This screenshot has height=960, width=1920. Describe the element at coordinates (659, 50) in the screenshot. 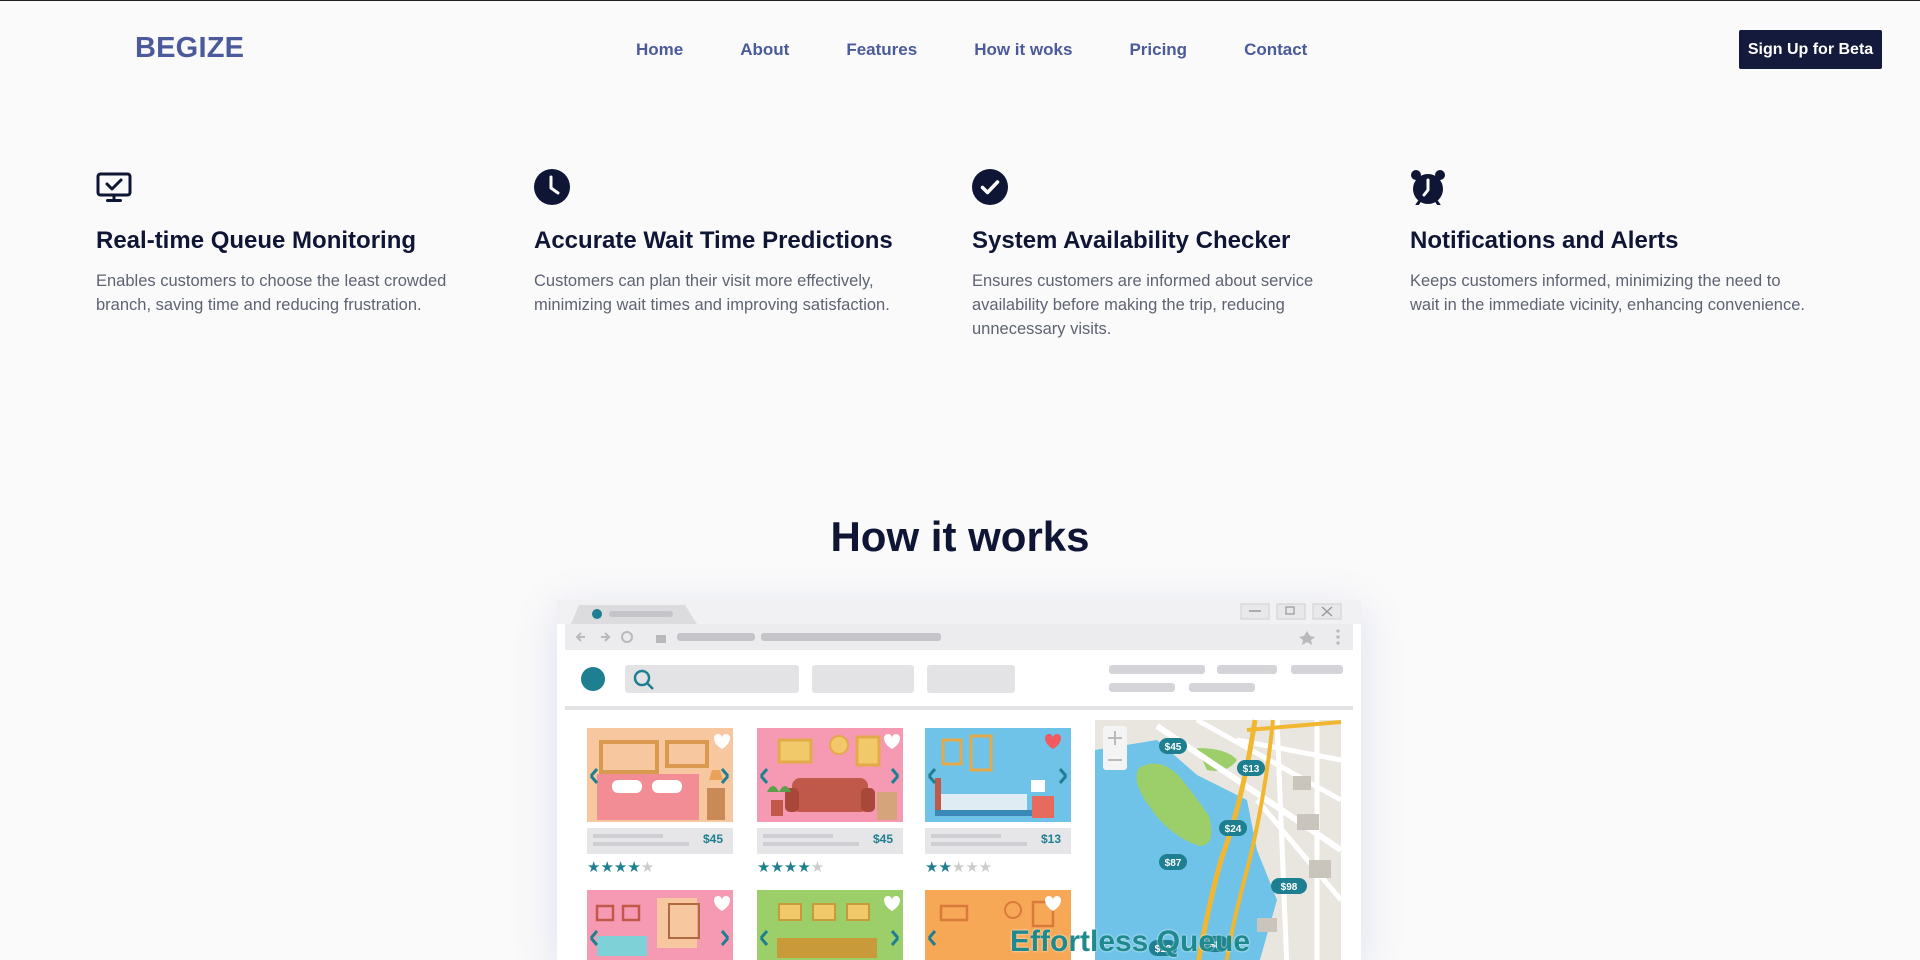

I see `nav-link-home: Home` at that location.